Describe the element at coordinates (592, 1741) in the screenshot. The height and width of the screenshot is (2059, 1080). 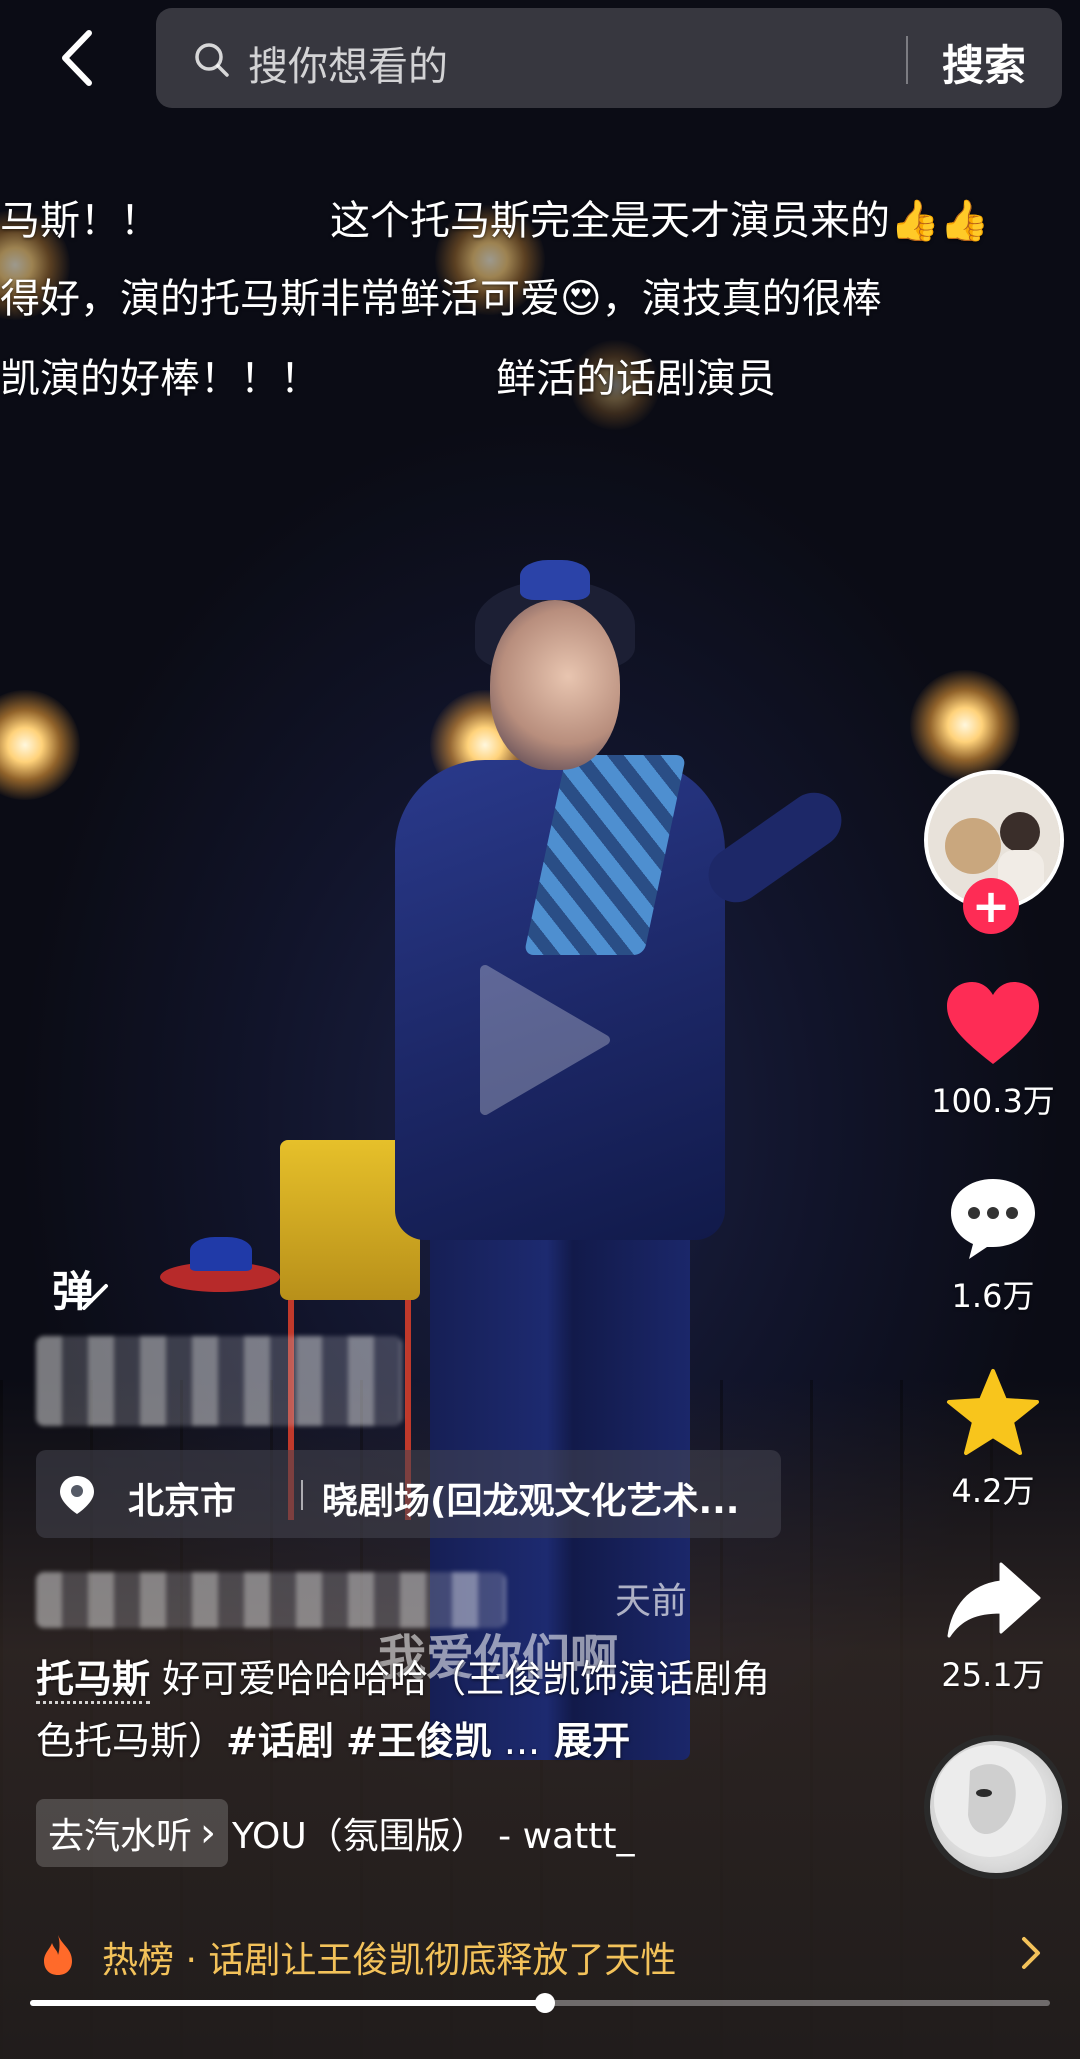
I see `expand-button: 展开` at that location.